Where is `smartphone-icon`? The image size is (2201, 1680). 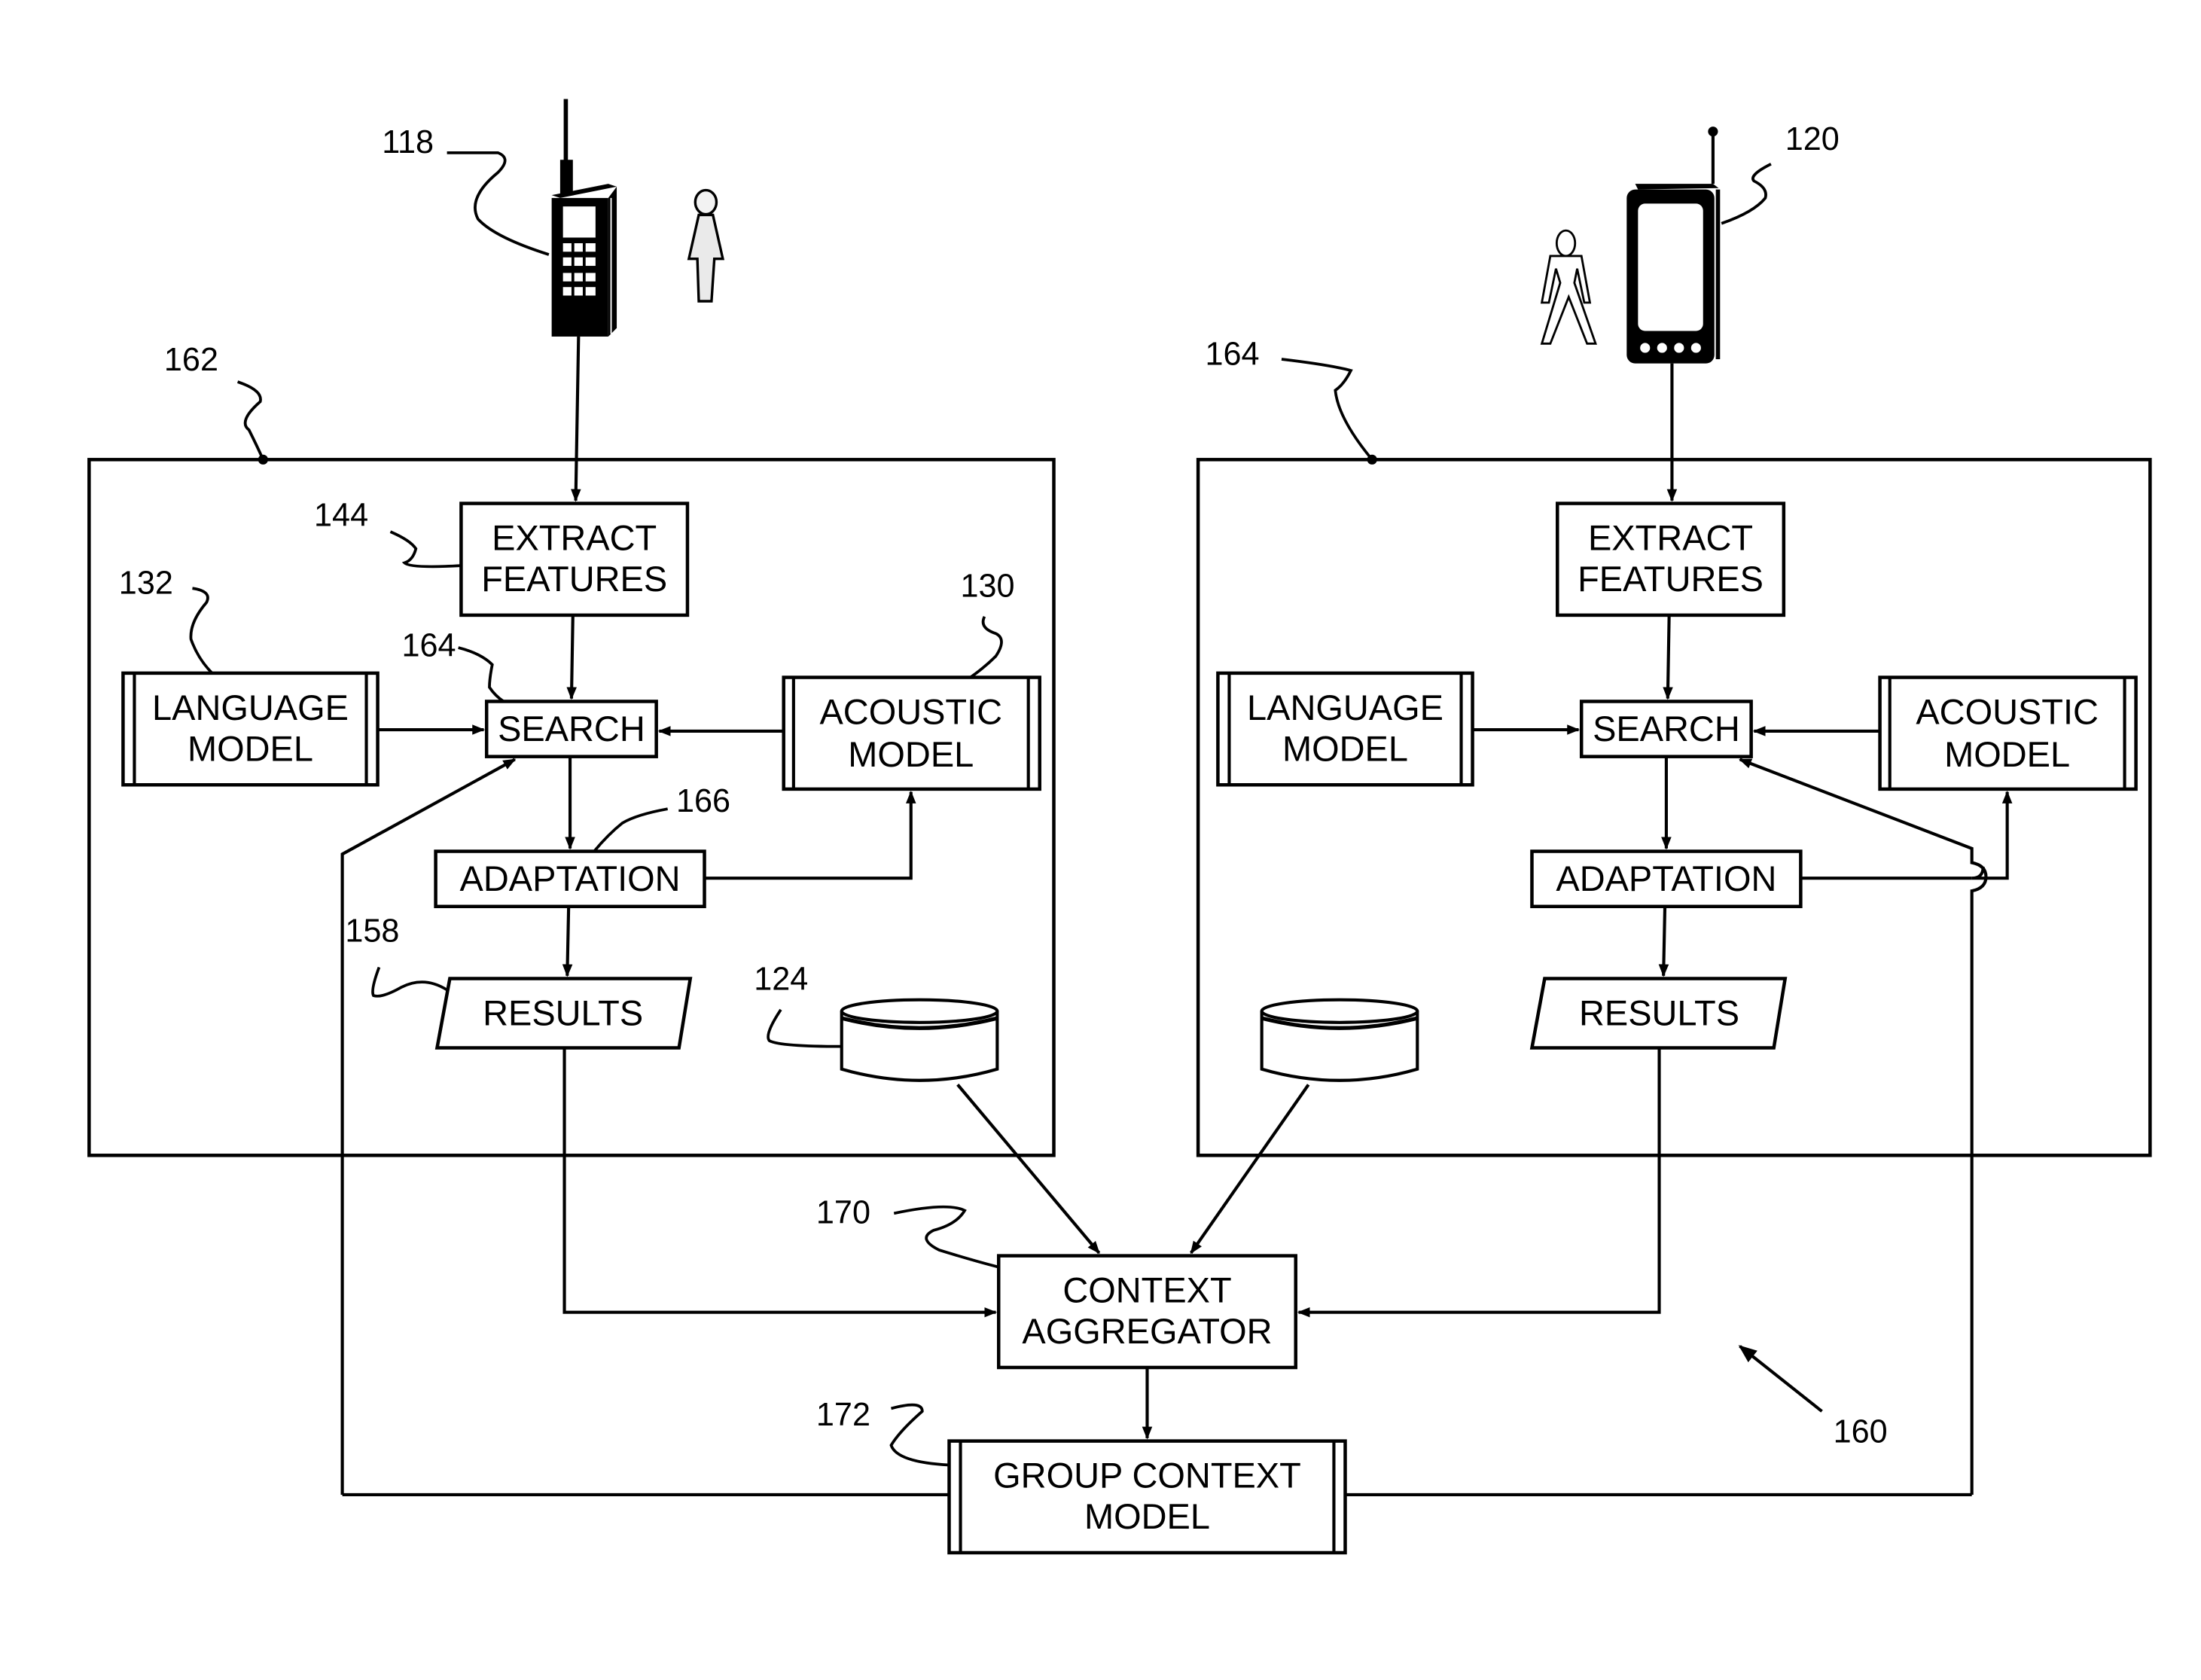
smartphone-icon is located at coordinates (1673, 245).